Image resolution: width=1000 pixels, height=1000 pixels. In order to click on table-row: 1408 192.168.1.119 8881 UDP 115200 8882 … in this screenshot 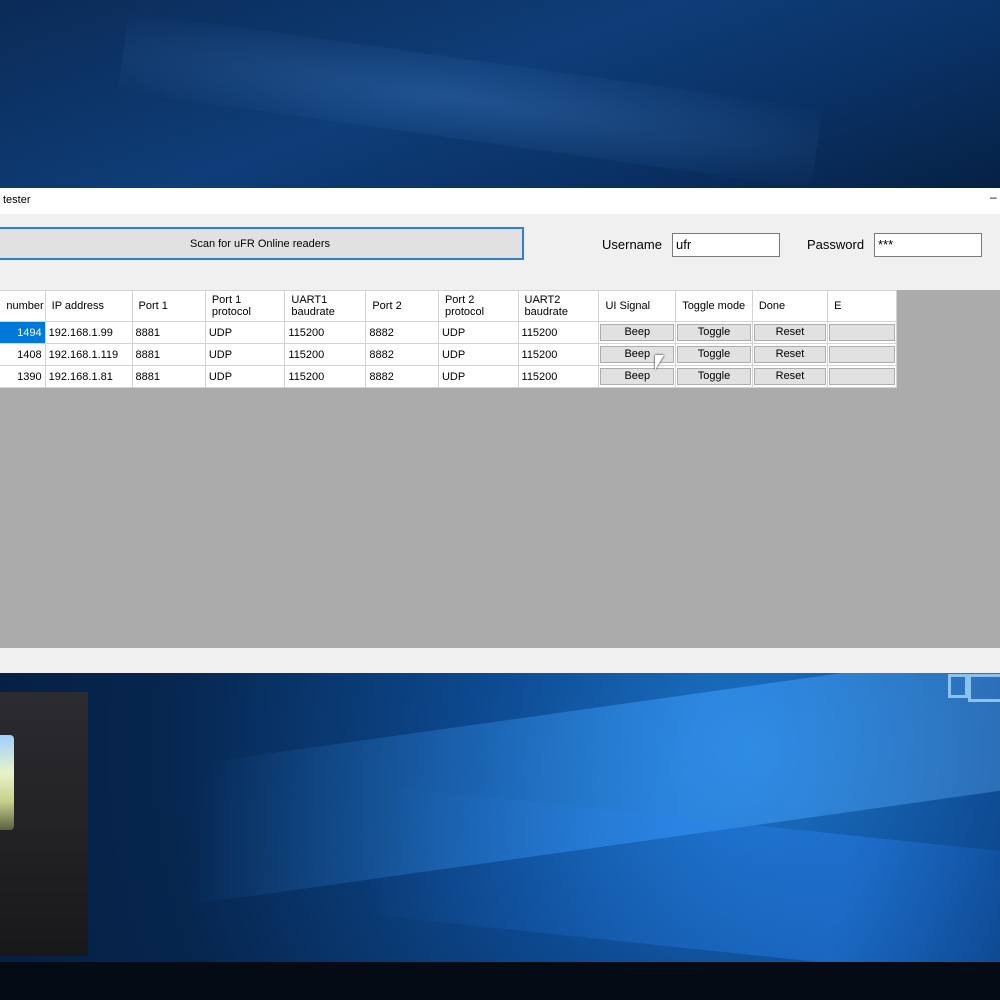, I will do `click(482, 354)`.